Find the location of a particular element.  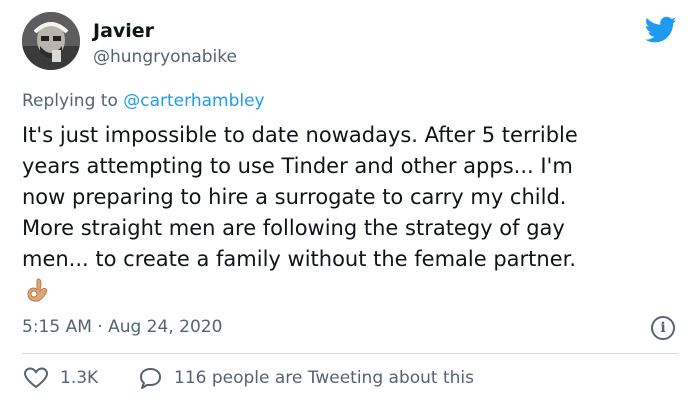

ok-hand-emoji-icon is located at coordinates (37, 290).